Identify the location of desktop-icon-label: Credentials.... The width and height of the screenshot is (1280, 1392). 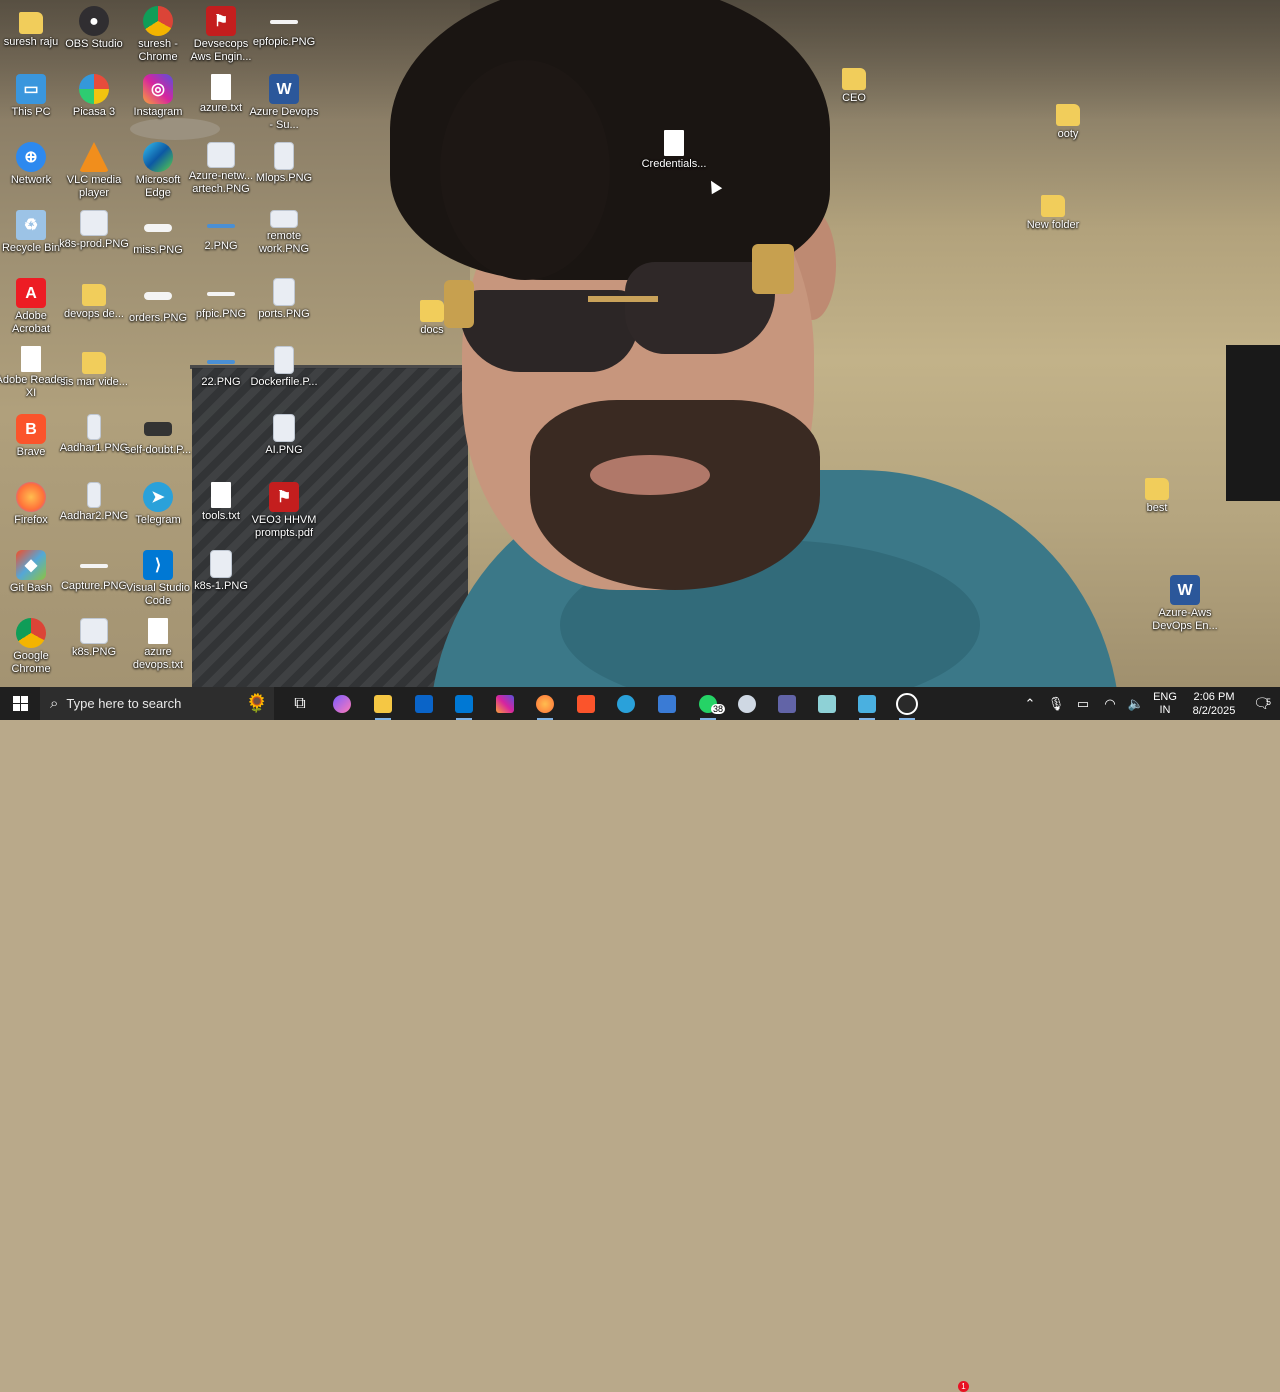
(674, 164).